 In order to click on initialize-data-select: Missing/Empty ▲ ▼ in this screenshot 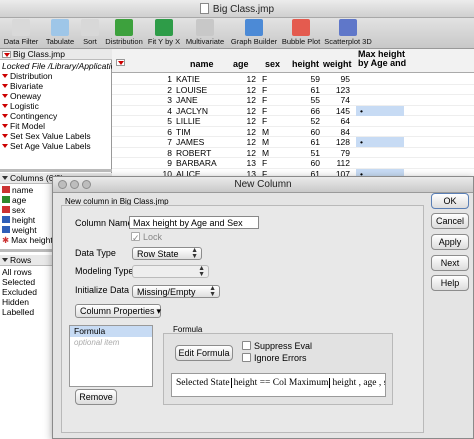, I will do `click(176, 291)`.